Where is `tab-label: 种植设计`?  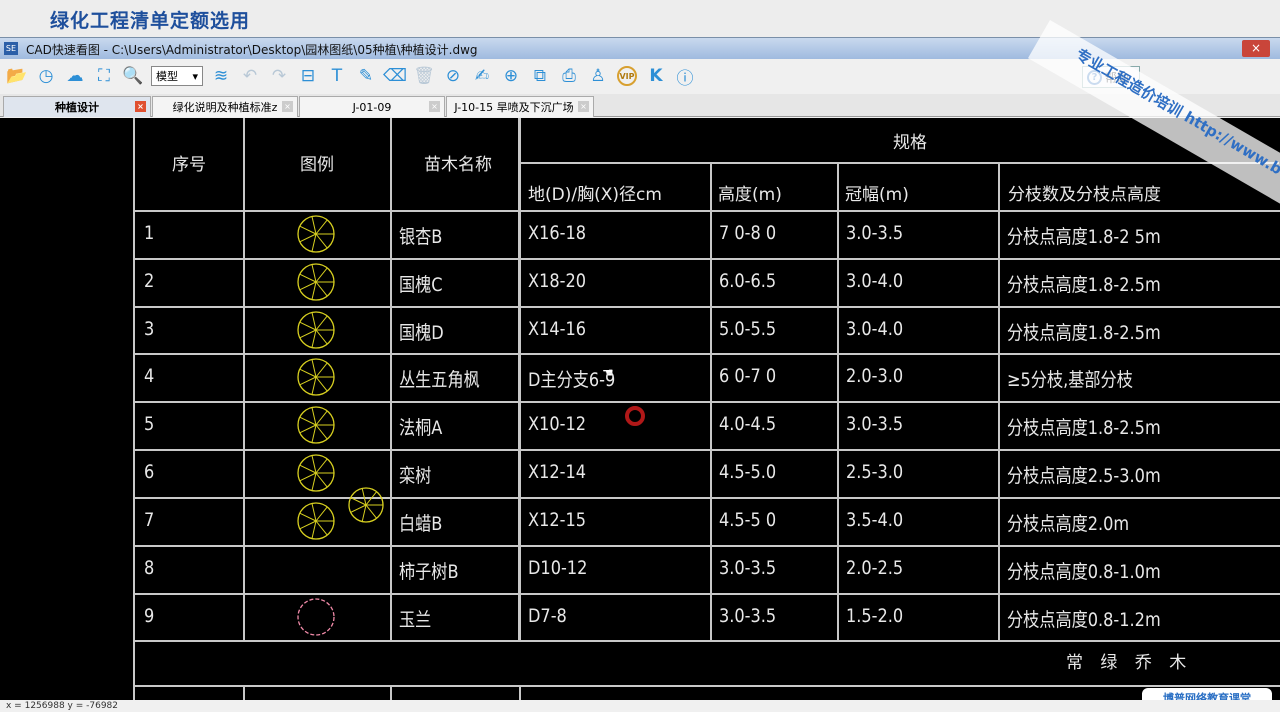
tab-label: 种植设计 is located at coordinates (77, 107).